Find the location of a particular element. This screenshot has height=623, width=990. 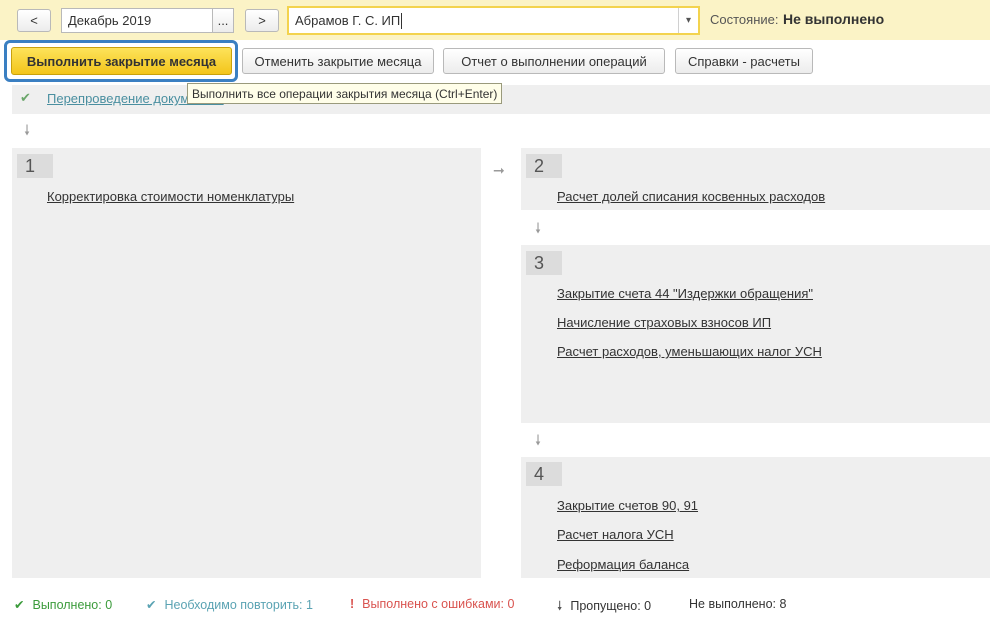

operation-link: Расчет расходов, уменьшающих налог УСН is located at coordinates (689, 351).